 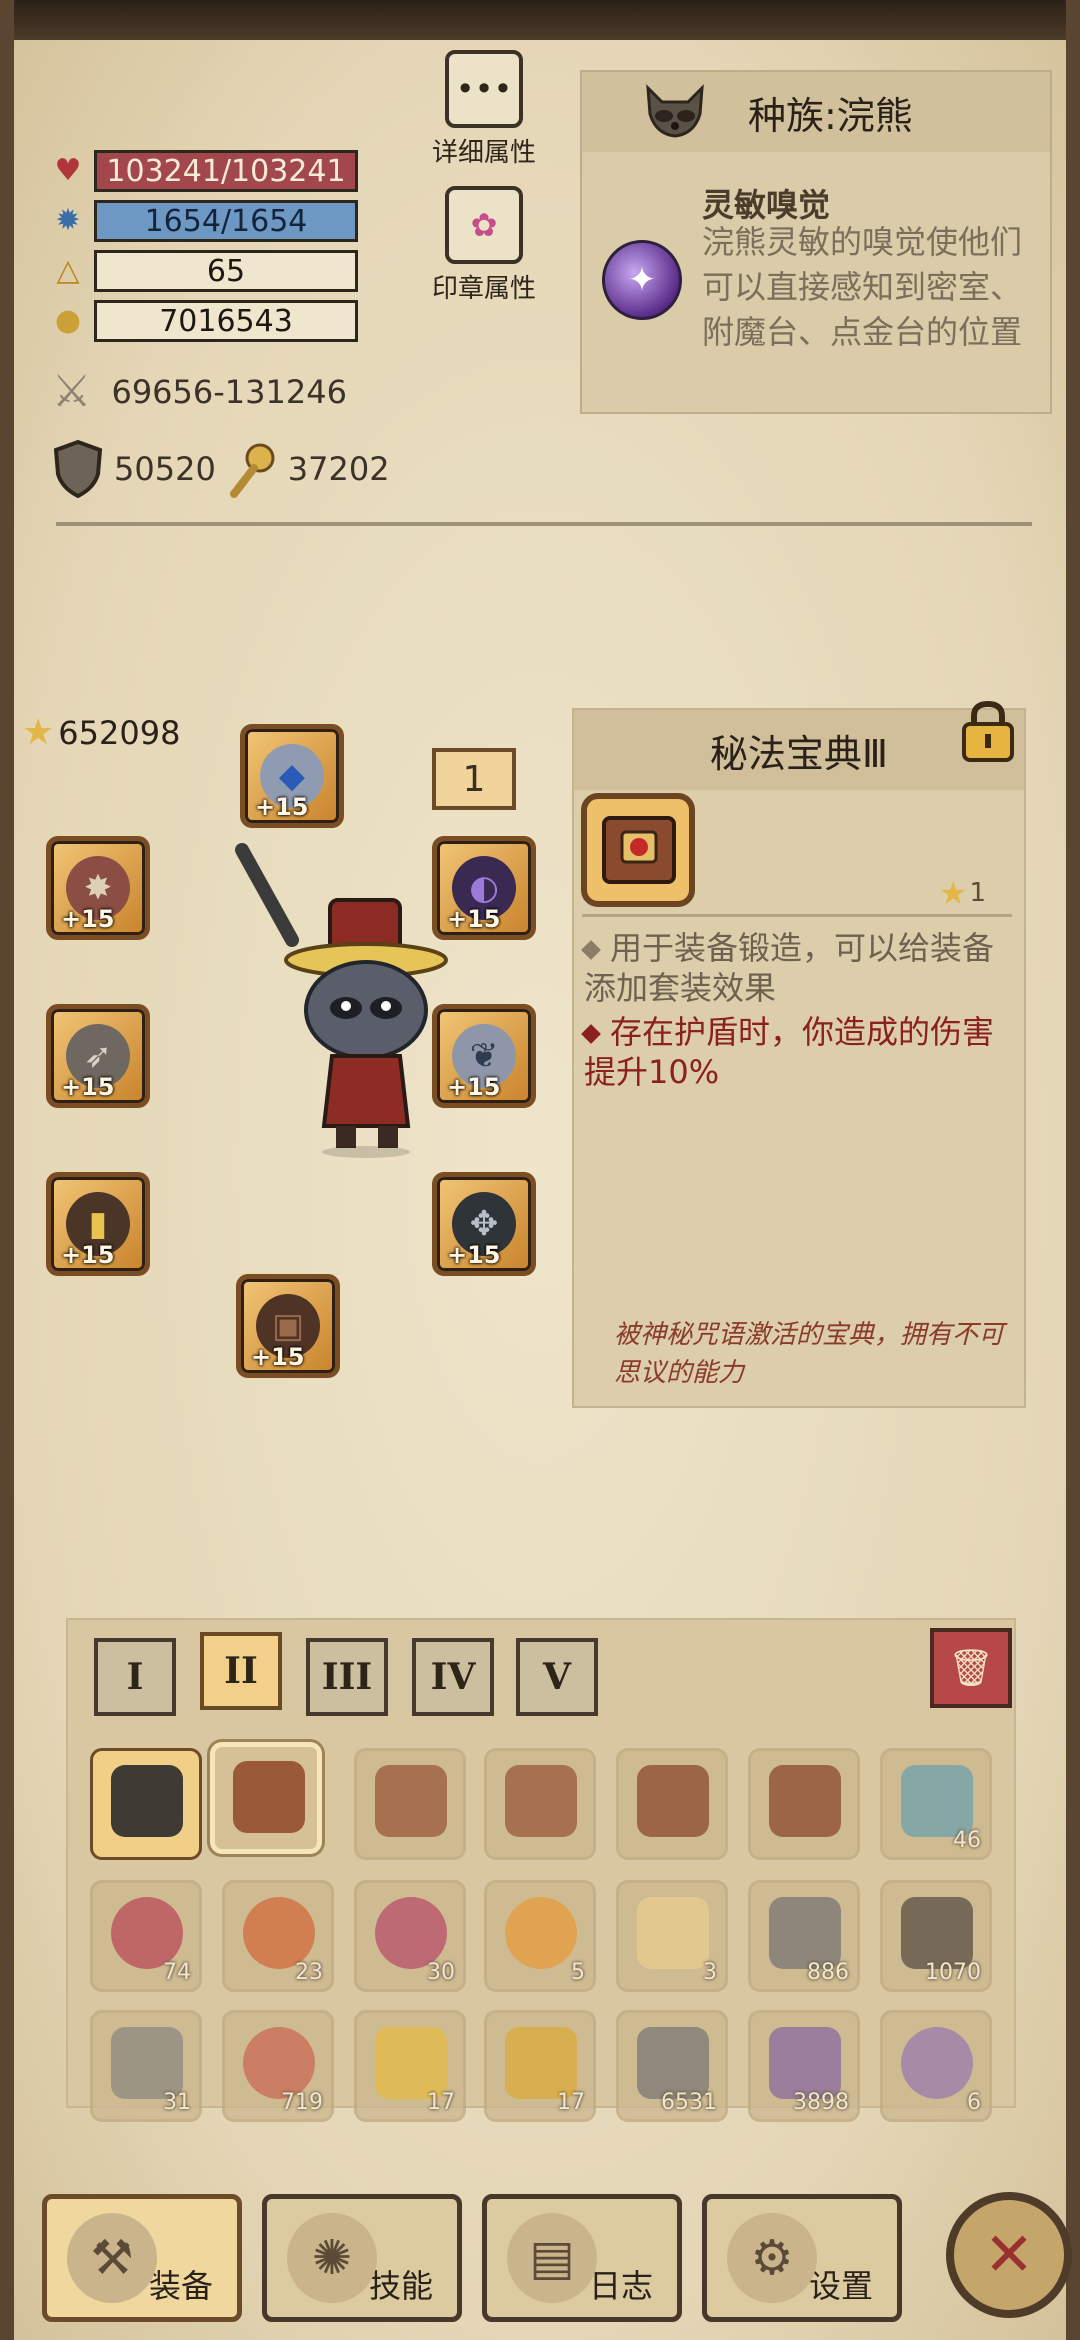 What do you see at coordinates (936, 1804) in the screenshot?
I see `inventory-cell: 46` at bounding box center [936, 1804].